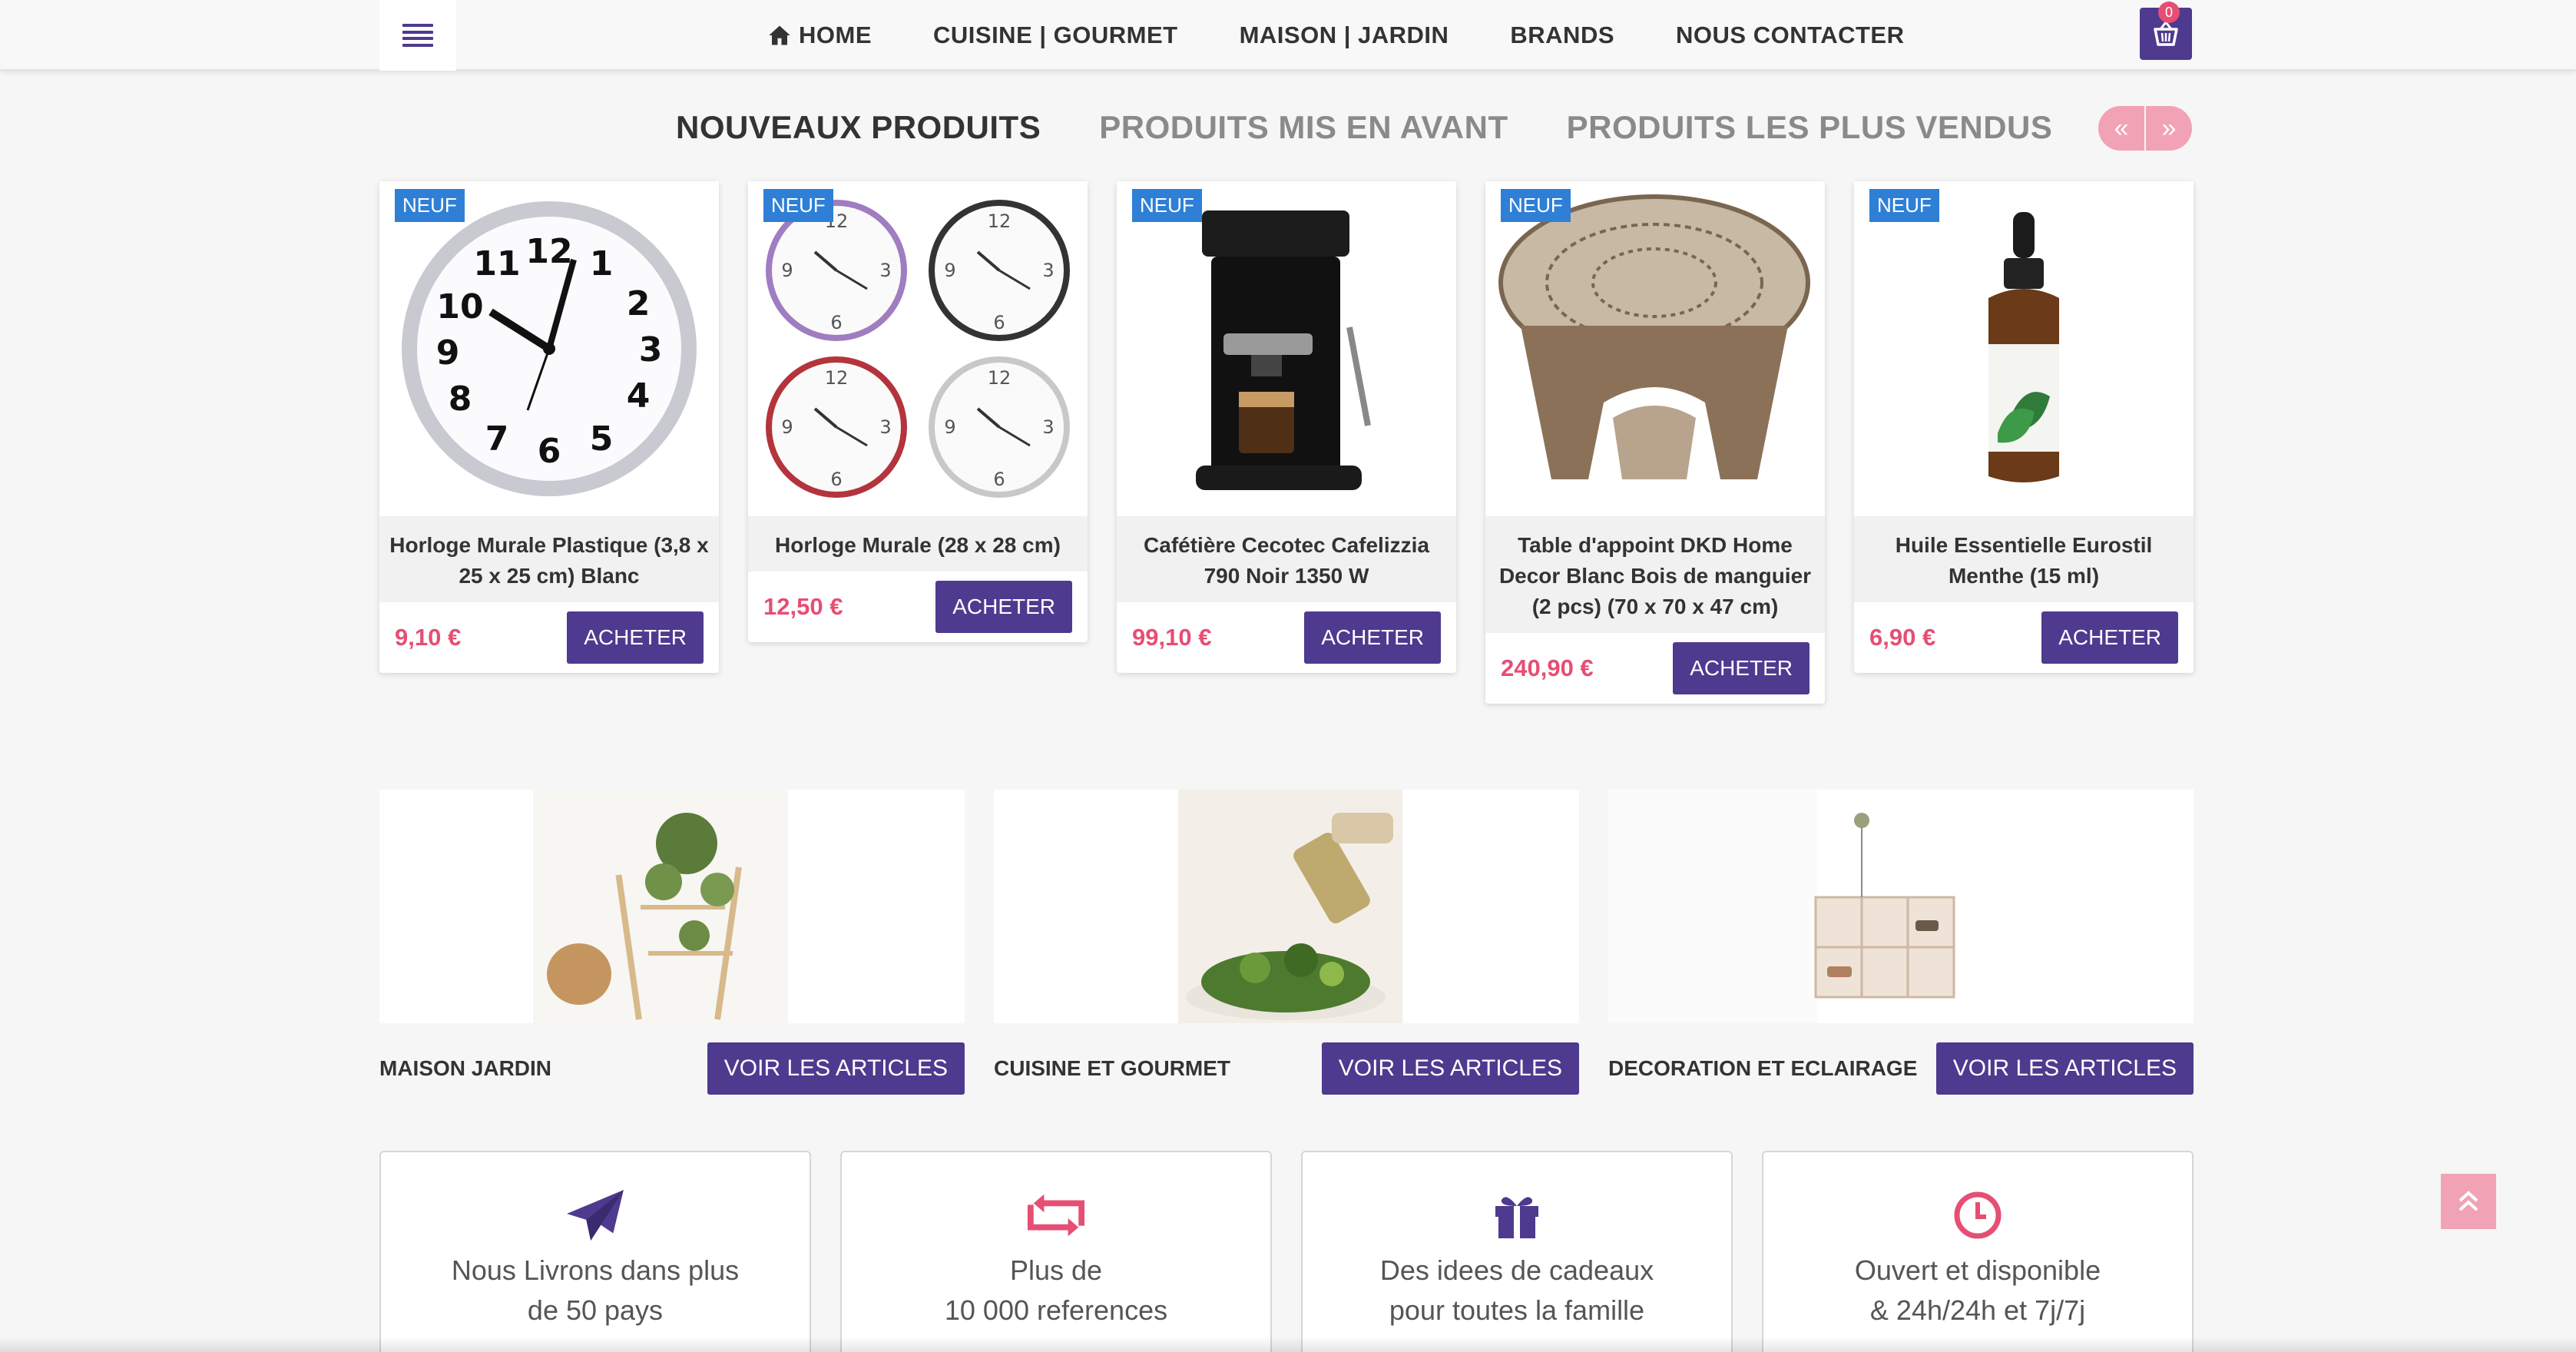  What do you see at coordinates (2169, 128) in the screenshot?
I see `carousel-next-button: »` at bounding box center [2169, 128].